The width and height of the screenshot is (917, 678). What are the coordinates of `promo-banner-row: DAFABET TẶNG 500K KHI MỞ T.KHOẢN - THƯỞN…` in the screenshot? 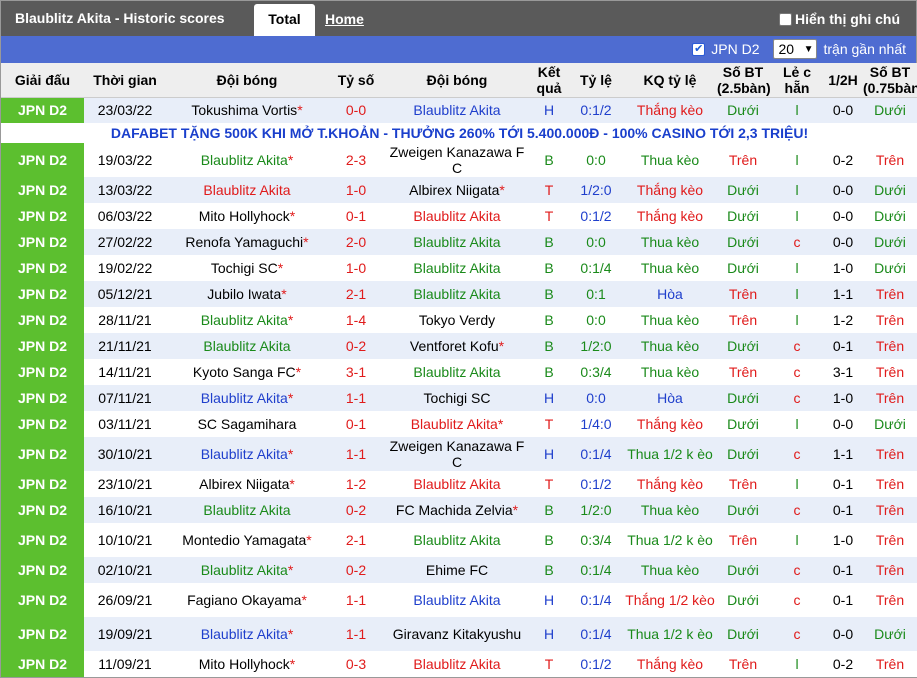 It's located at (459, 133).